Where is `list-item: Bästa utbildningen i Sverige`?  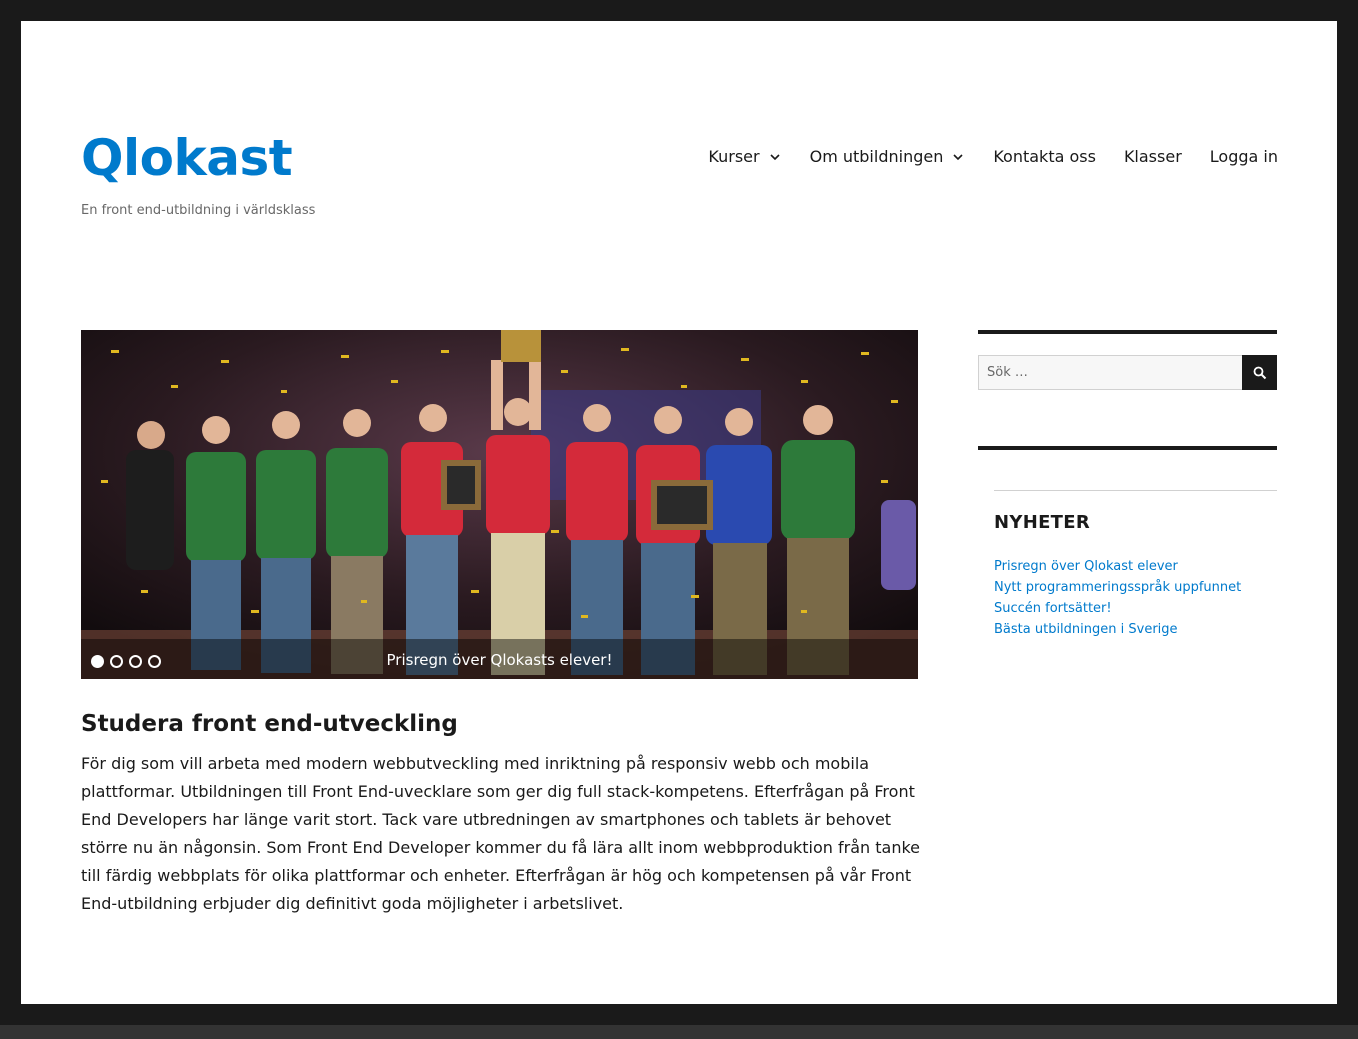 list-item: Bästa utbildningen i Sverige is located at coordinates (1117, 628).